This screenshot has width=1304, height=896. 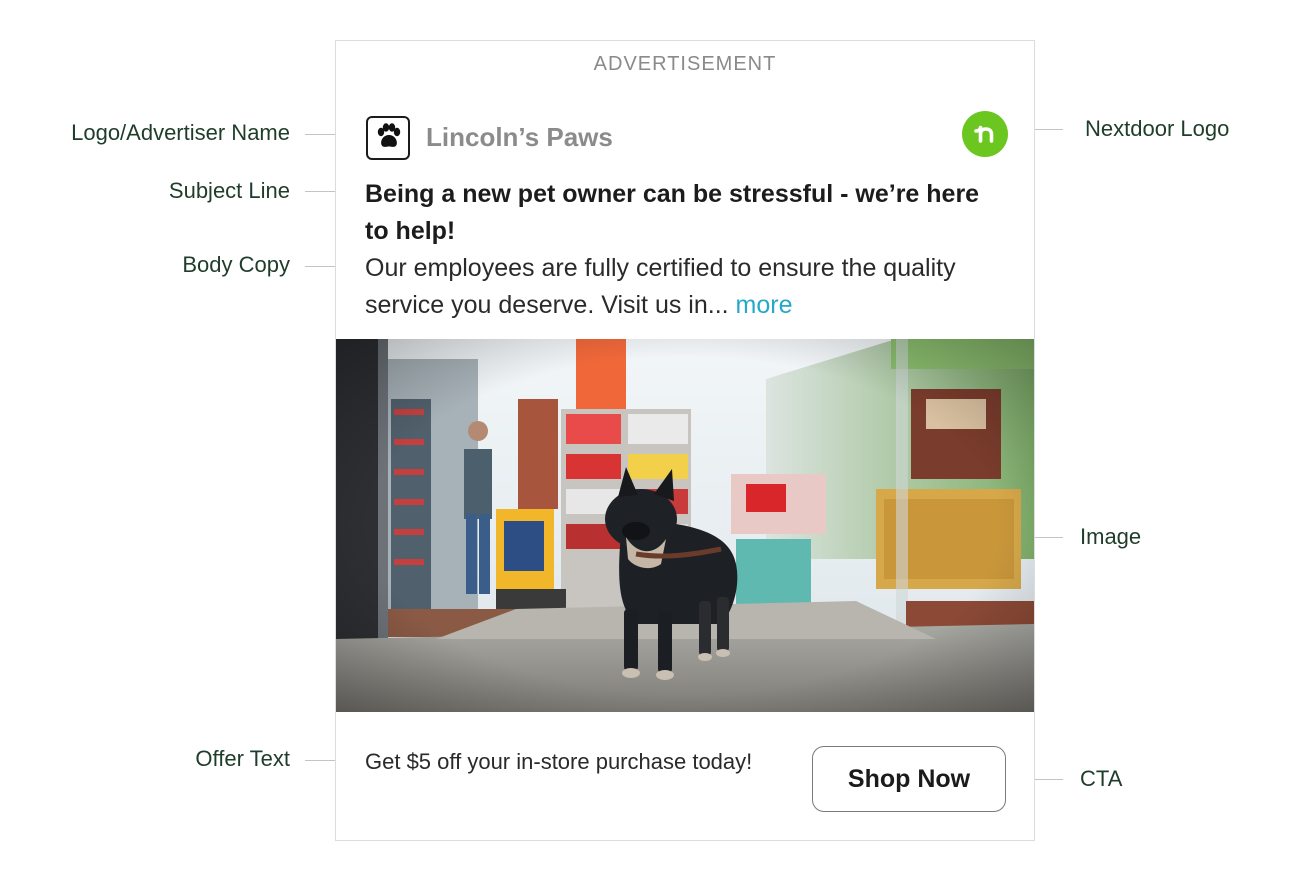 I want to click on paw-icon, so click(x=388, y=138).